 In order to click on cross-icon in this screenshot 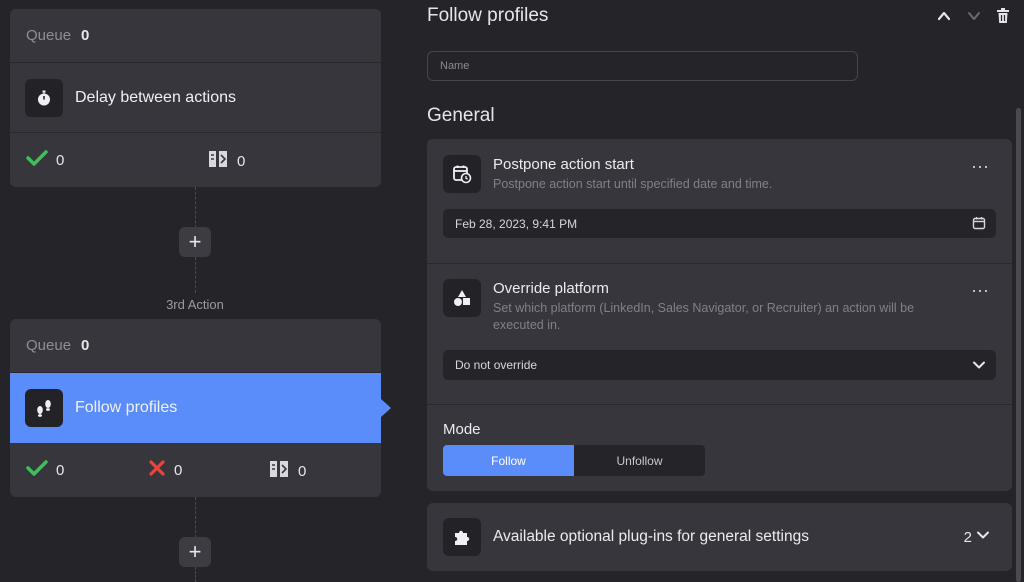, I will do `click(157, 470)`.